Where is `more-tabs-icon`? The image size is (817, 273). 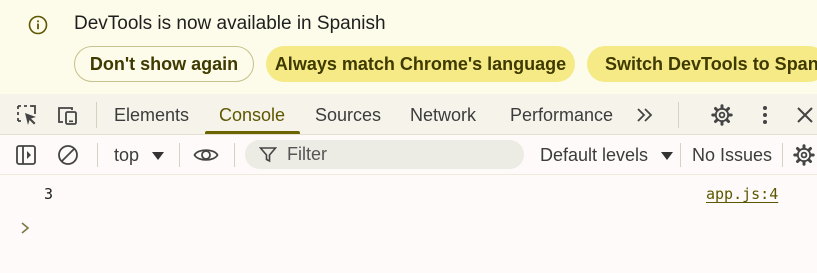
more-tabs-icon is located at coordinates (645, 115).